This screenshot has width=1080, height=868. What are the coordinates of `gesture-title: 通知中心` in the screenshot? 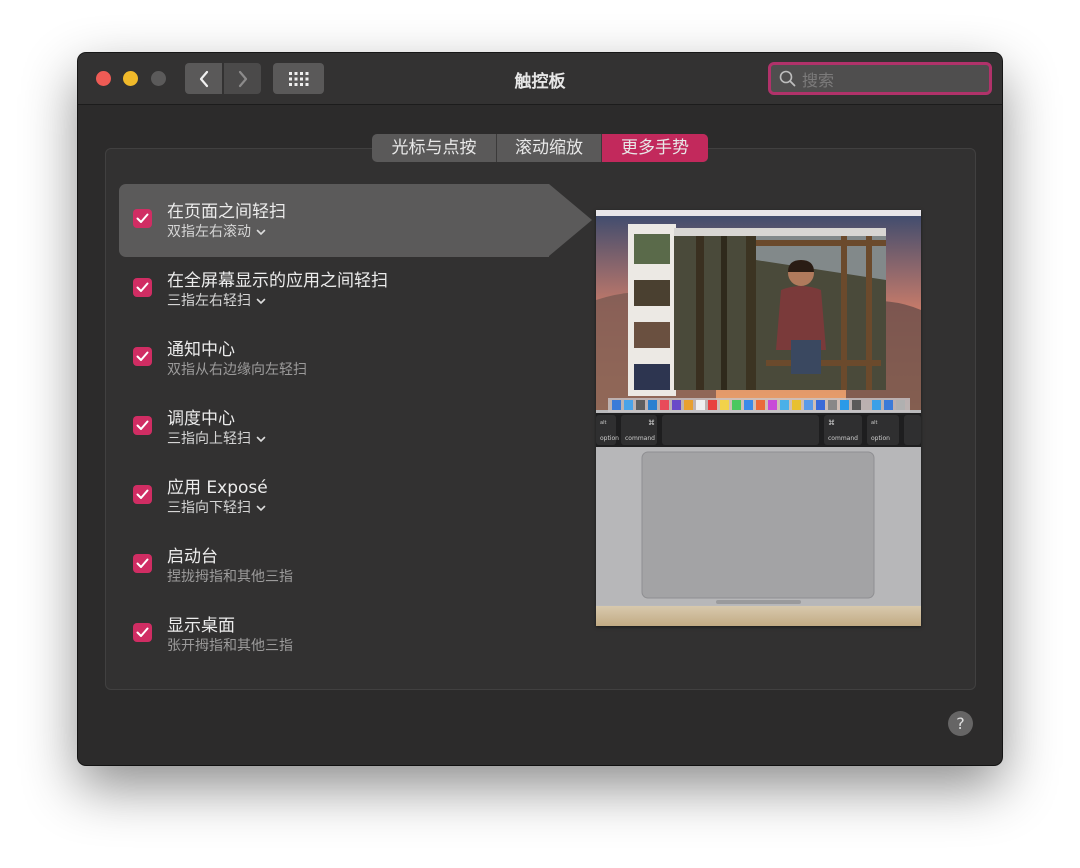 It's located at (201, 350).